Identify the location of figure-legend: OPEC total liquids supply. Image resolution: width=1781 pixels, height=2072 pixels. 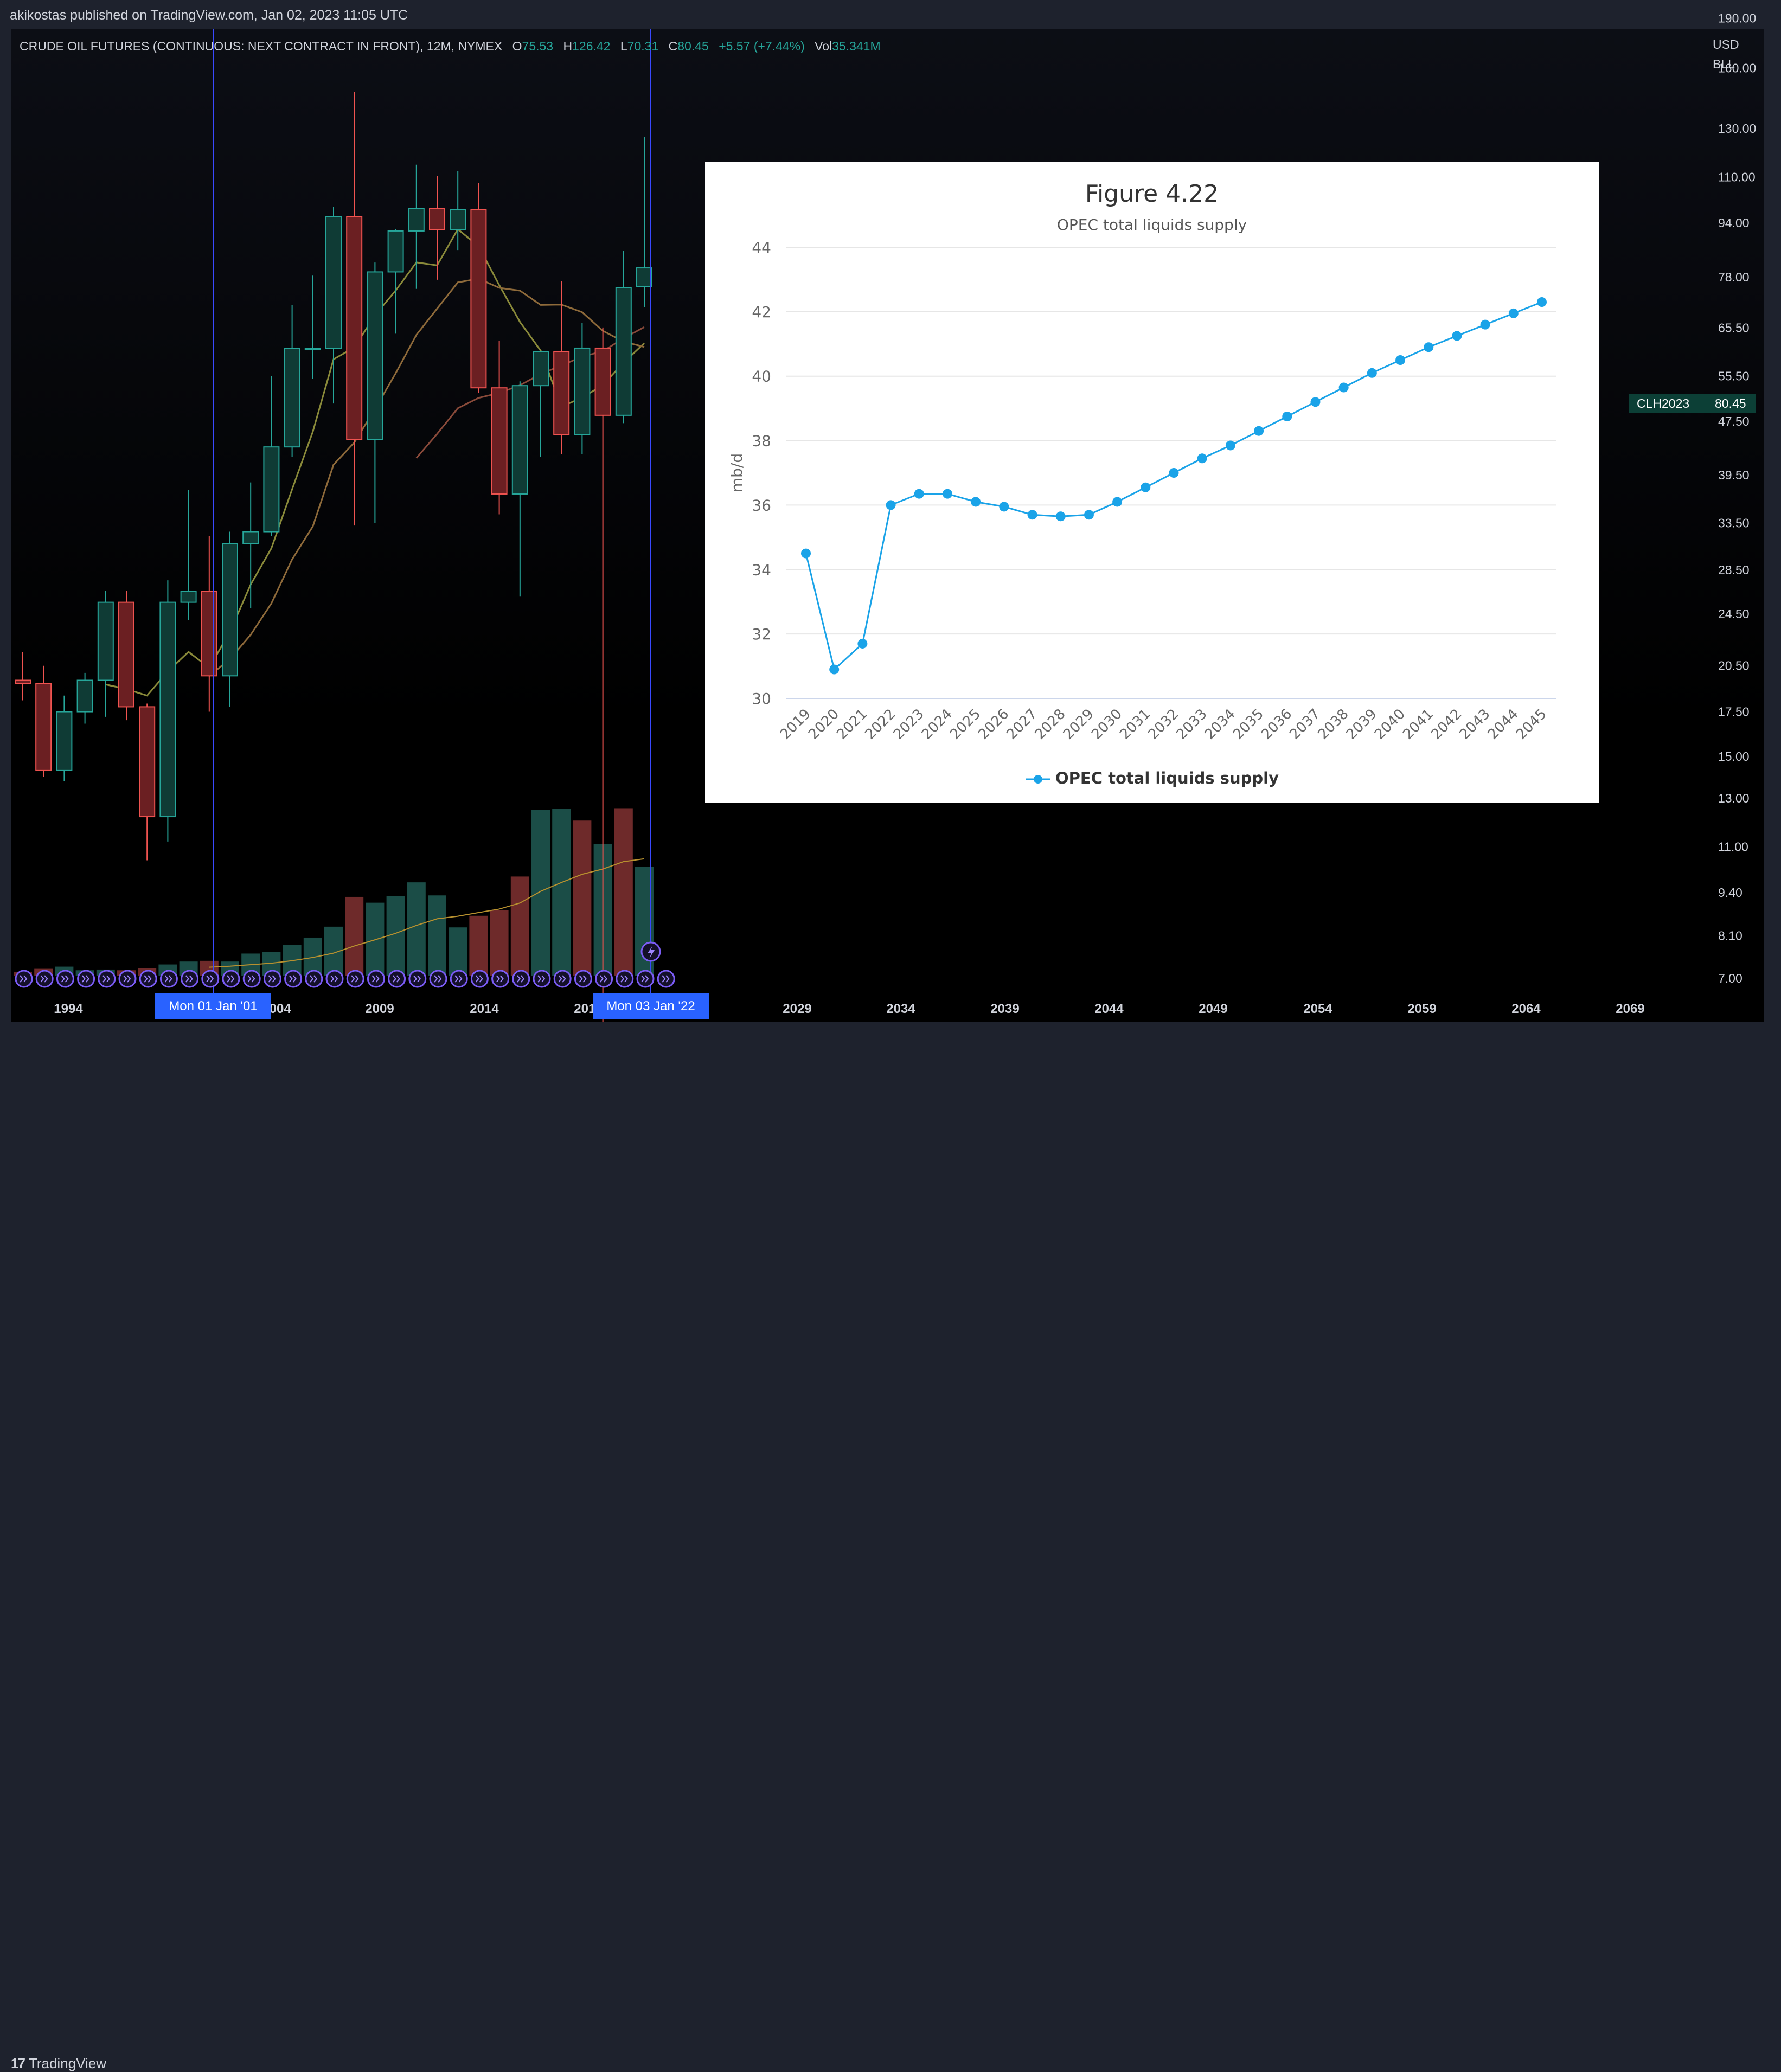
(1152, 778).